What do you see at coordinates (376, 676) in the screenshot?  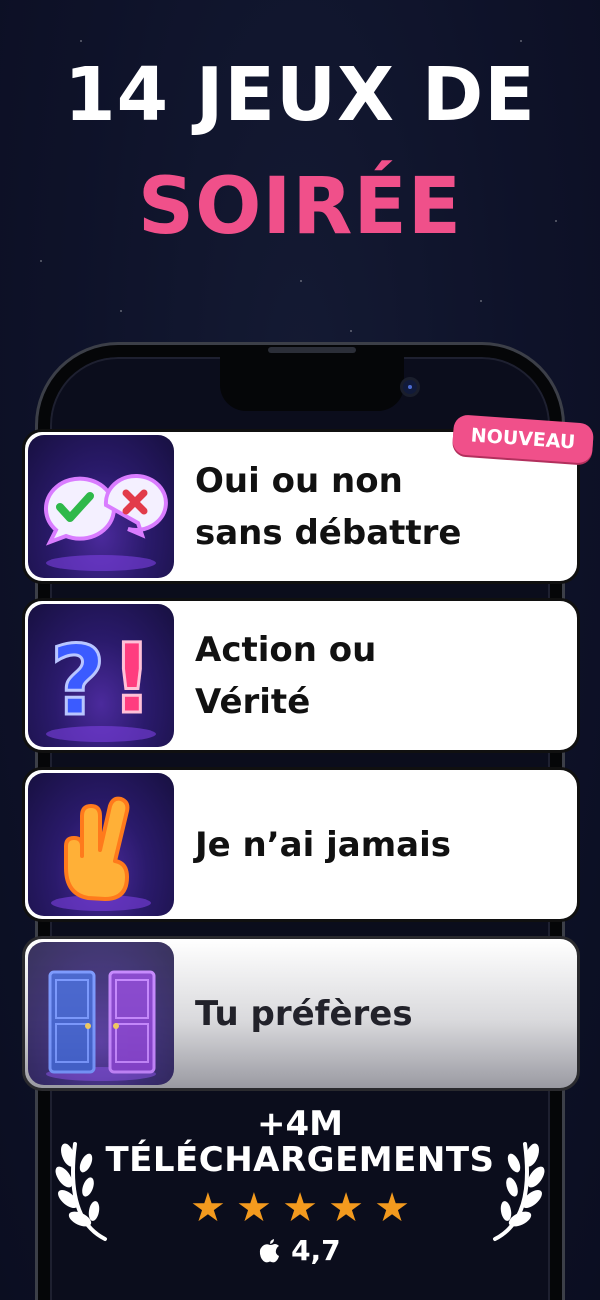 I see `game-title: Action ou Vérité` at bounding box center [376, 676].